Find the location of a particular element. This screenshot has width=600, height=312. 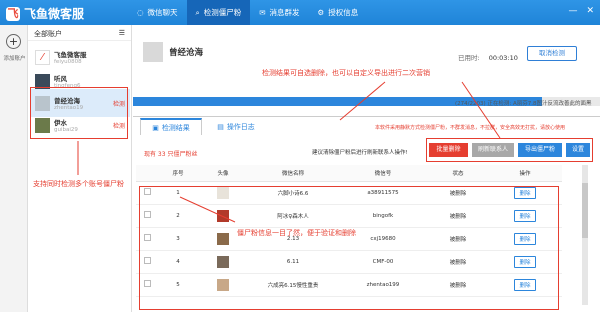

annotation-table: 僵尸粉信息一目了然，便于验证和删除 is located at coordinates (296, 233).